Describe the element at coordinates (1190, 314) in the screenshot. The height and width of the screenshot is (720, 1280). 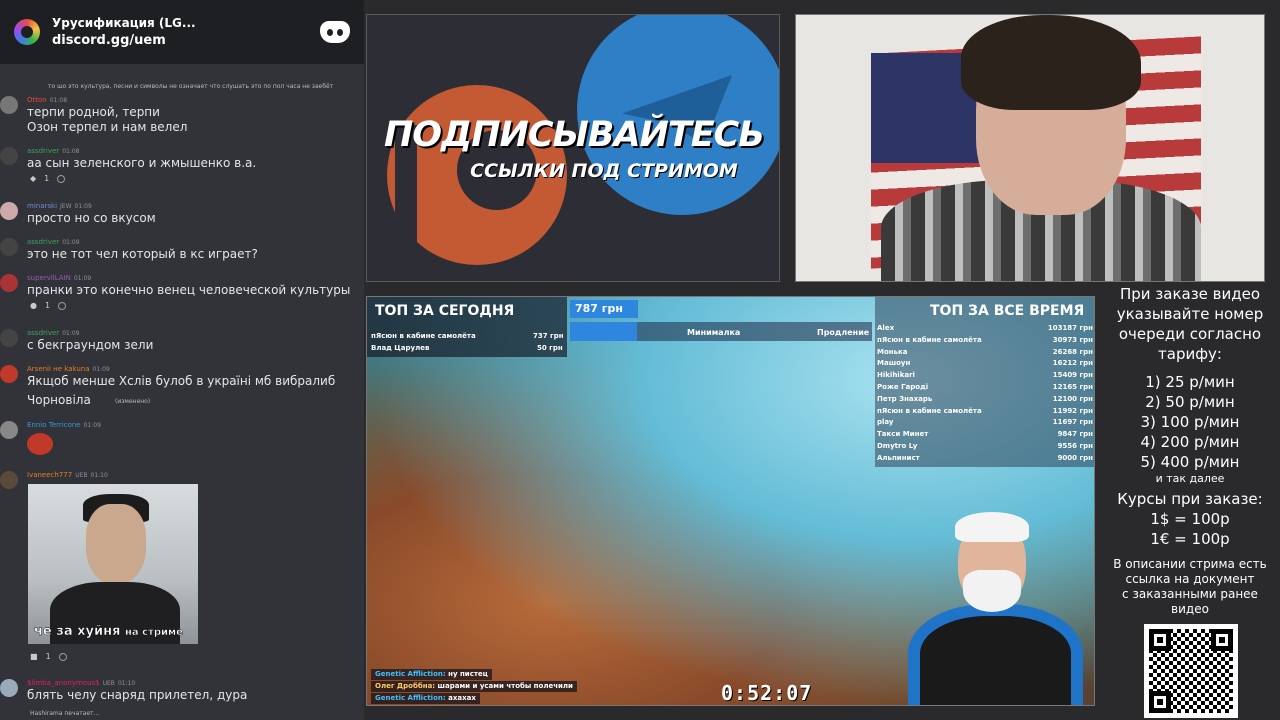
I see `info-line: указывайте номер` at that location.